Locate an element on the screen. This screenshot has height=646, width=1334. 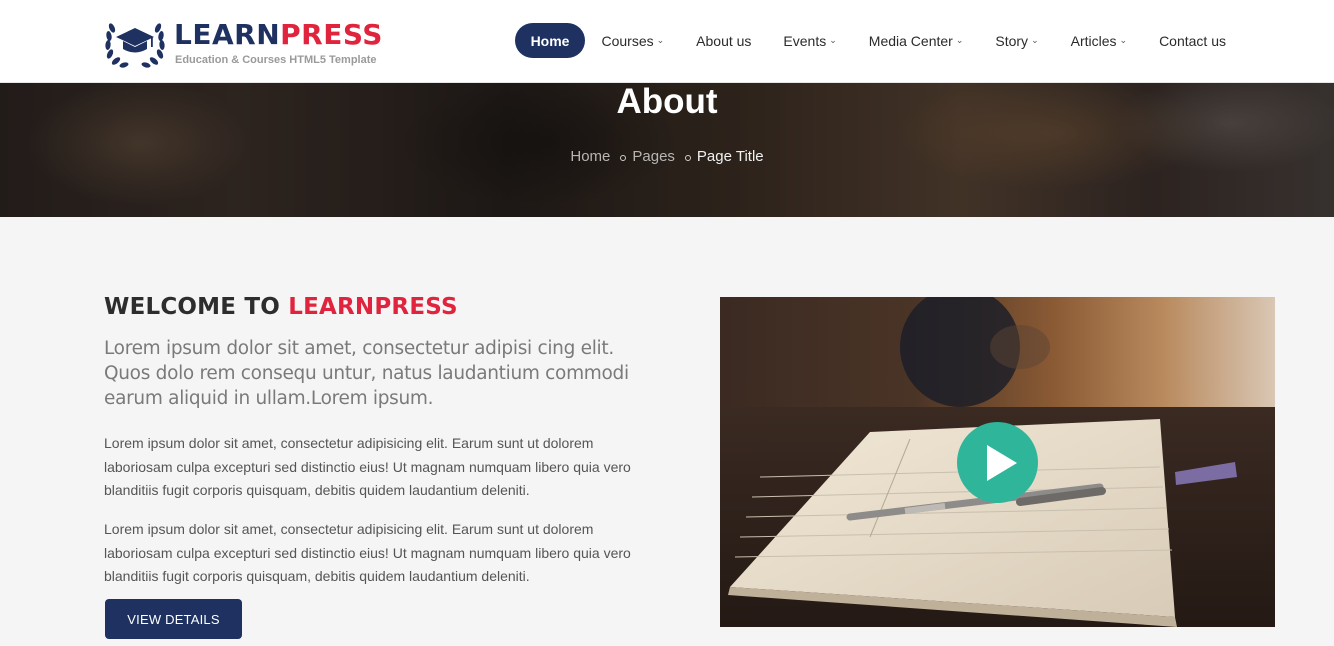
section-title-part1: WELCOME TO is located at coordinates (196, 307).